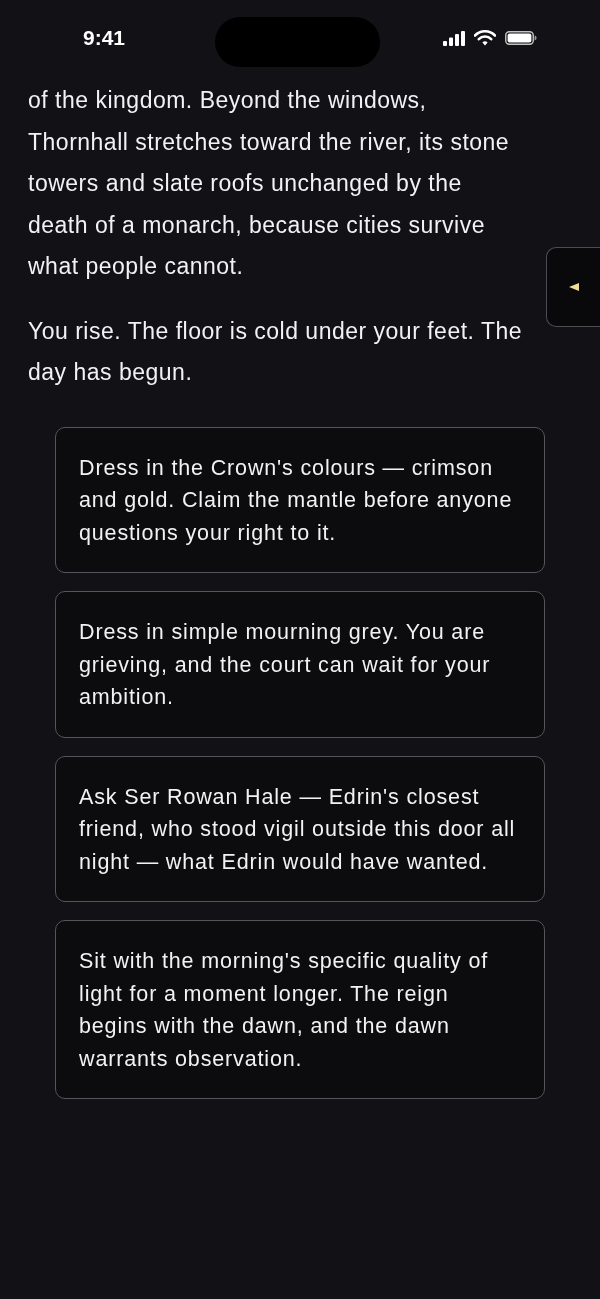 The height and width of the screenshot is (1299, 600). What do you see at coordinates (485, 38) in the screenshot?
I see `wifi-icon` at bounding box center [485, 38].